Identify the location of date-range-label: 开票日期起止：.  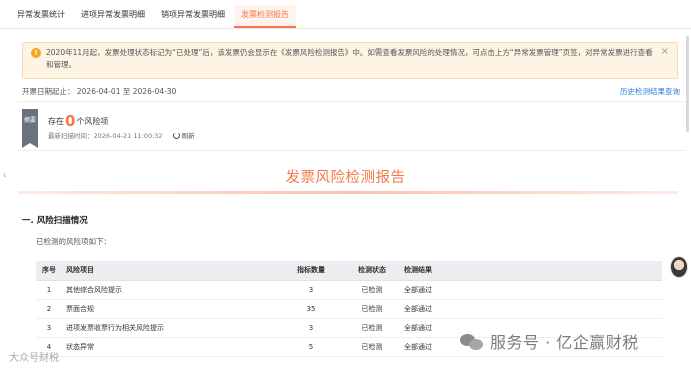
(48, 91).